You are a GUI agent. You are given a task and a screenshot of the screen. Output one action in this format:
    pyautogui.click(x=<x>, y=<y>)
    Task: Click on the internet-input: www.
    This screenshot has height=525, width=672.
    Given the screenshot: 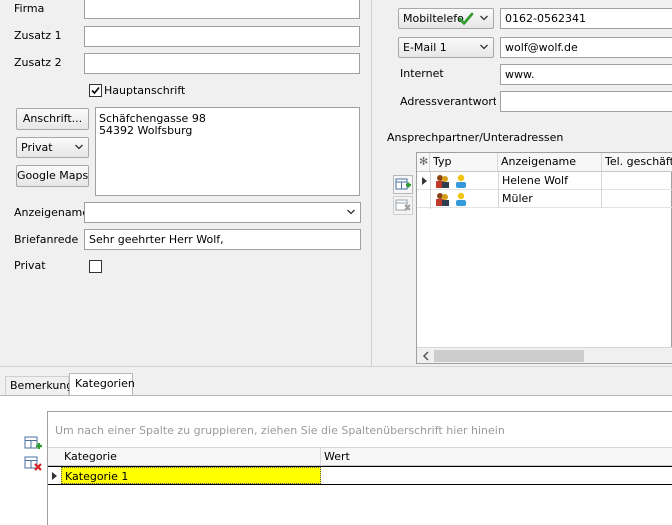 What is the action you would take?
    pyautogui.click(x=586, y=74)
    